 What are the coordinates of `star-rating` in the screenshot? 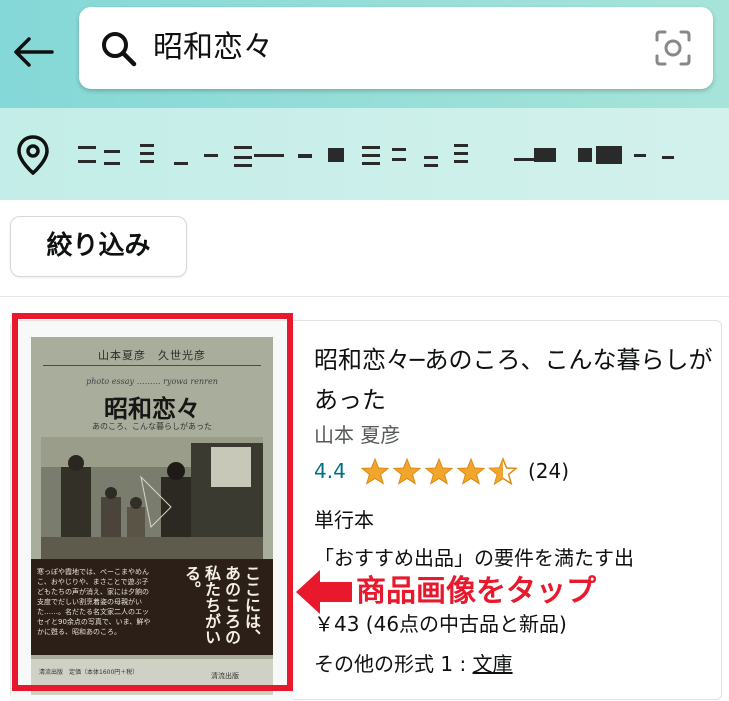 It's located at (441, 472).